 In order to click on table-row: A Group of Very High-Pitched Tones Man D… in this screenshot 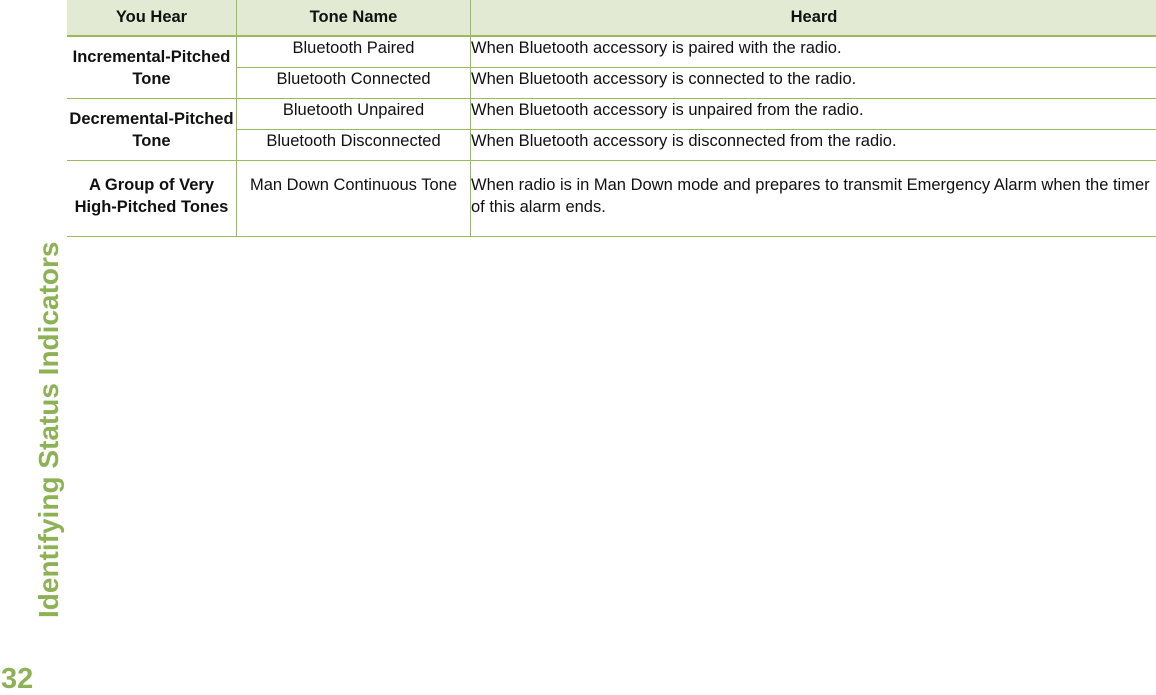, I will do `click(611, 199)`.